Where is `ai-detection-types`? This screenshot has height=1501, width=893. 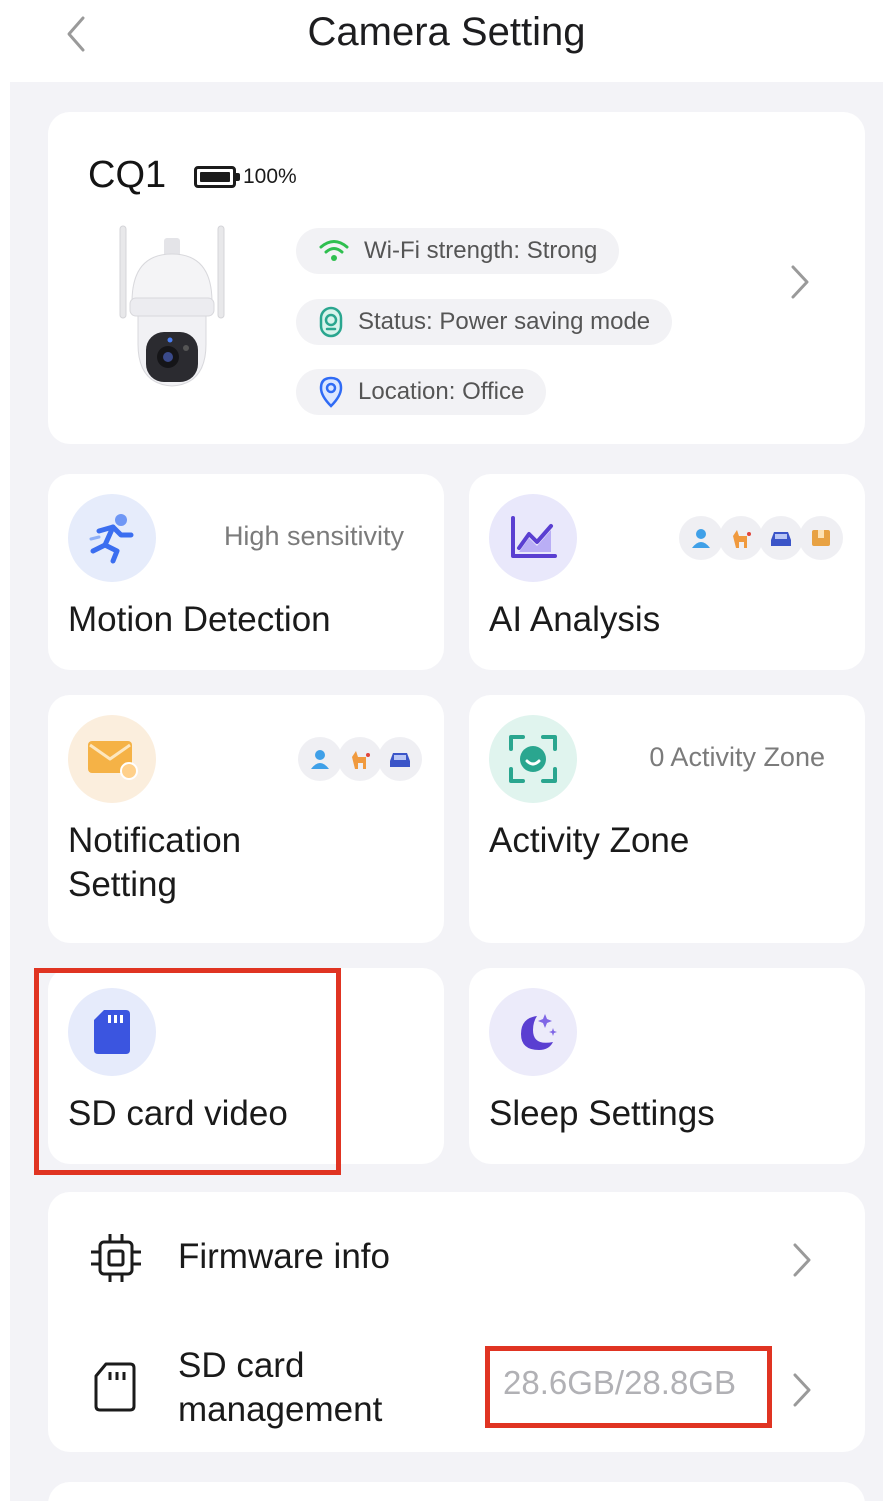 ai-detection-types is located at coordinates (761, 538).